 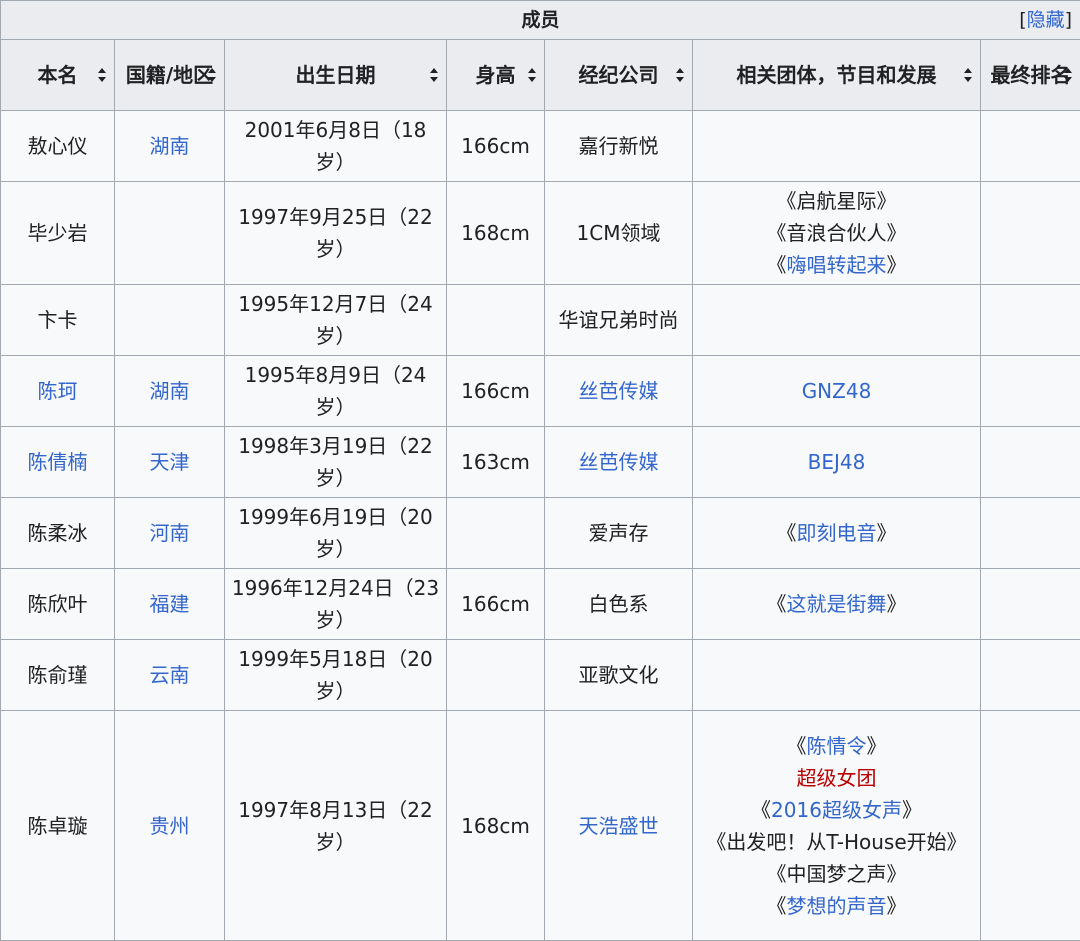 What do you see at coordinates (836, 675) in the screenshot?
I see `cell-related` at bounding box center [836, 675].